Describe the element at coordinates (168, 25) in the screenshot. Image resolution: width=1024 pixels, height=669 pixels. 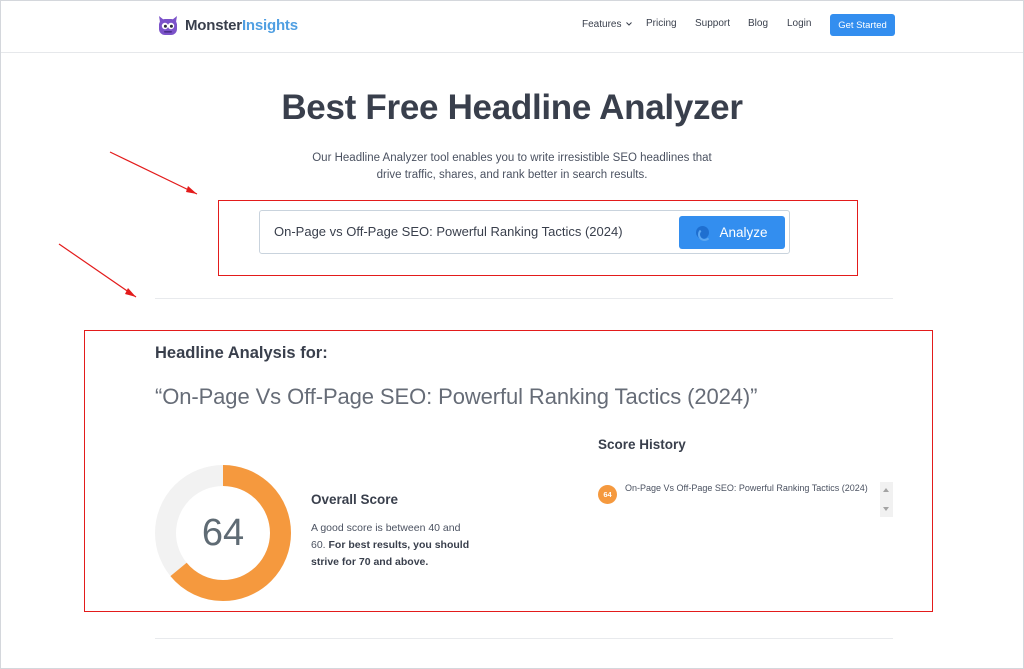
I see `monster-logo-icon` at that location.